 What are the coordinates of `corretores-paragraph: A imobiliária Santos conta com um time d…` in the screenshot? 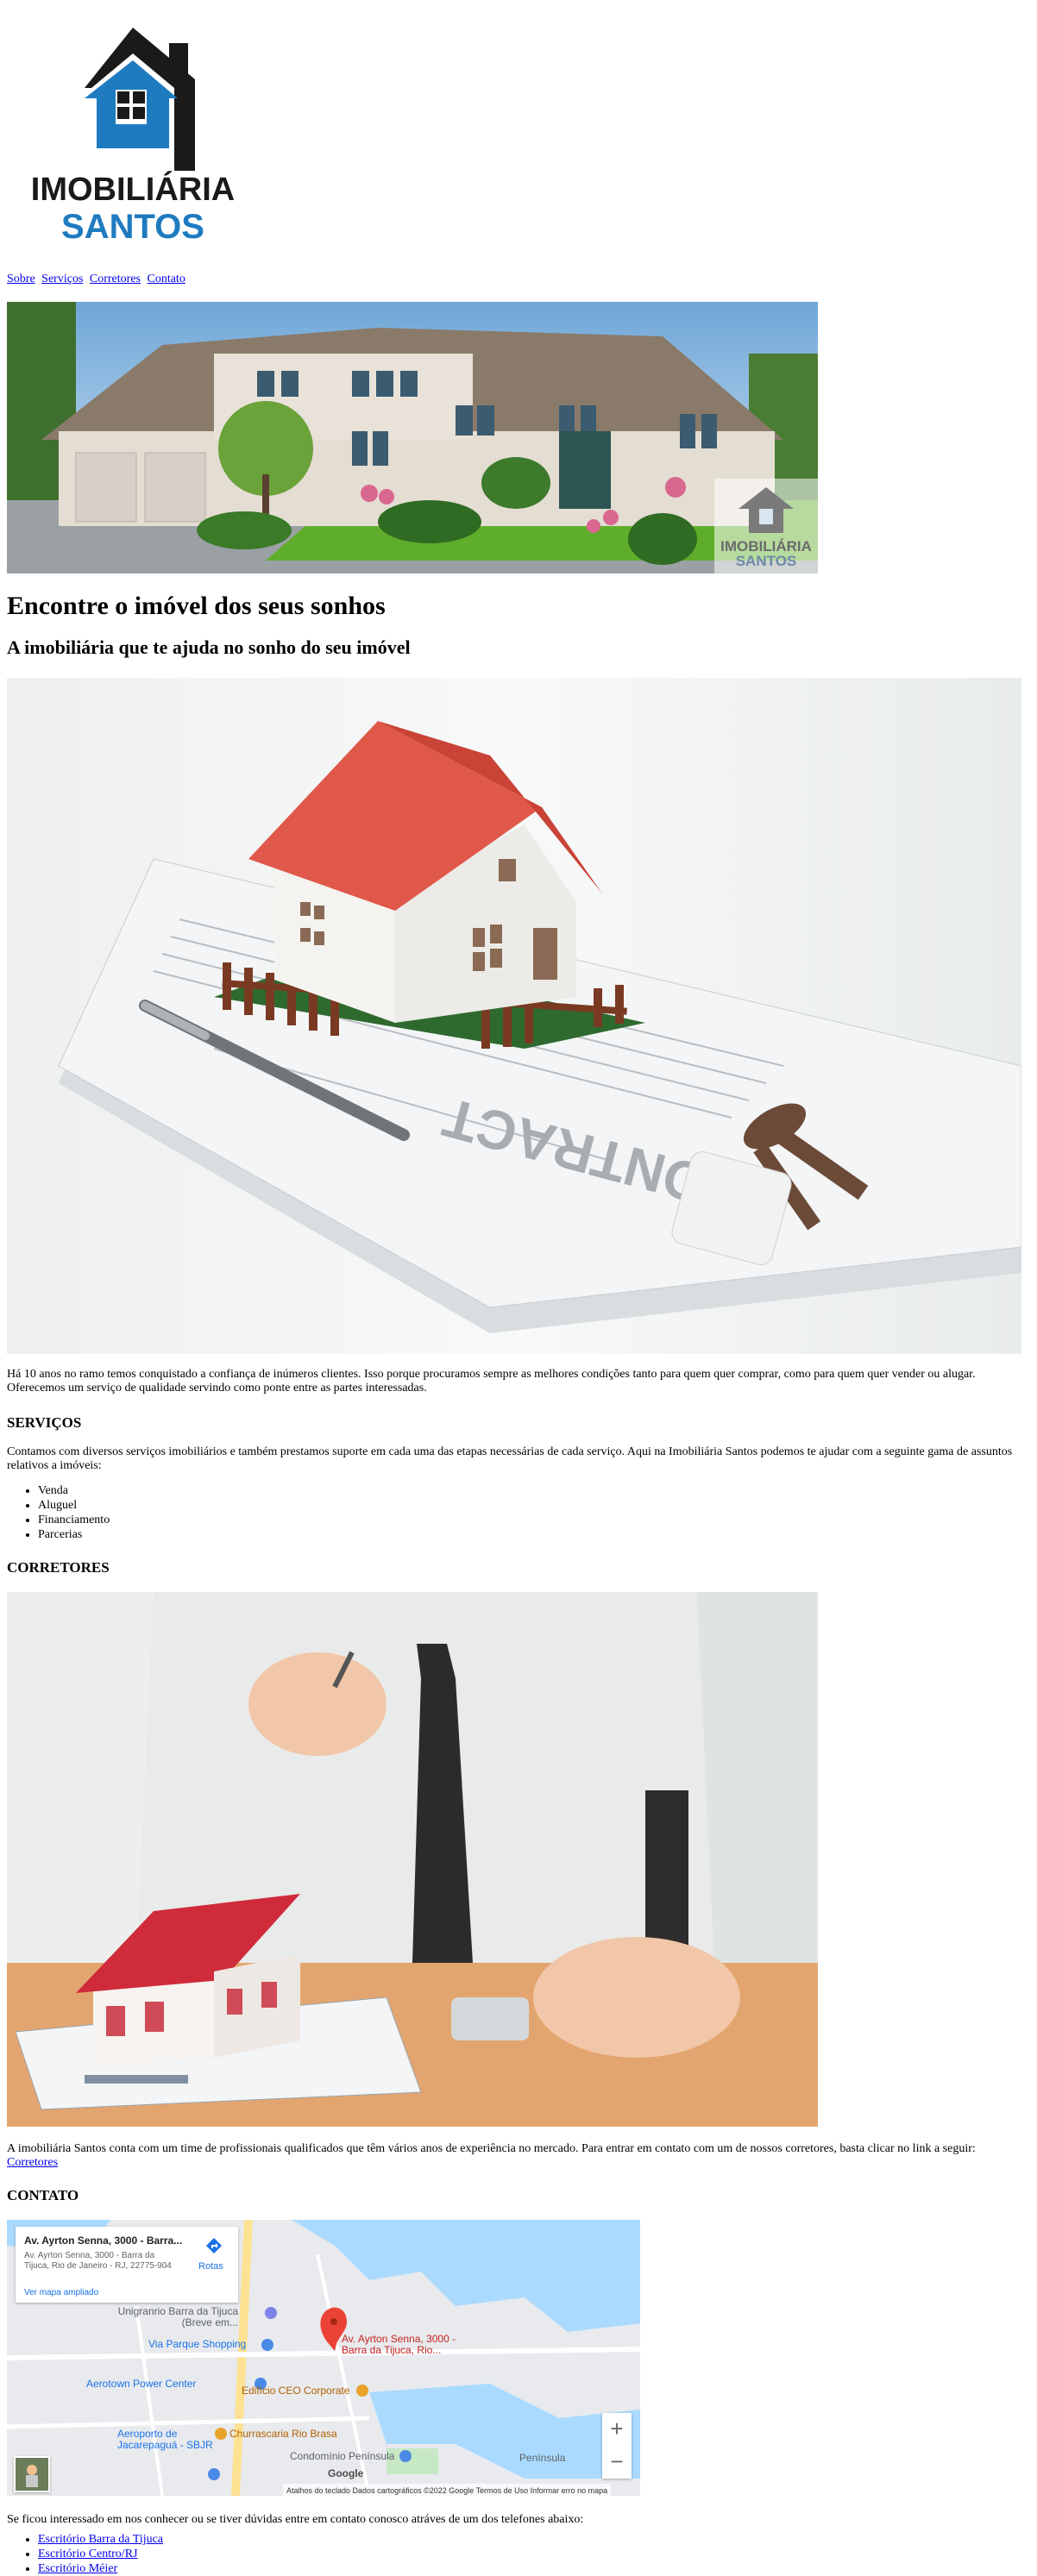 It's located at (518, 2156).